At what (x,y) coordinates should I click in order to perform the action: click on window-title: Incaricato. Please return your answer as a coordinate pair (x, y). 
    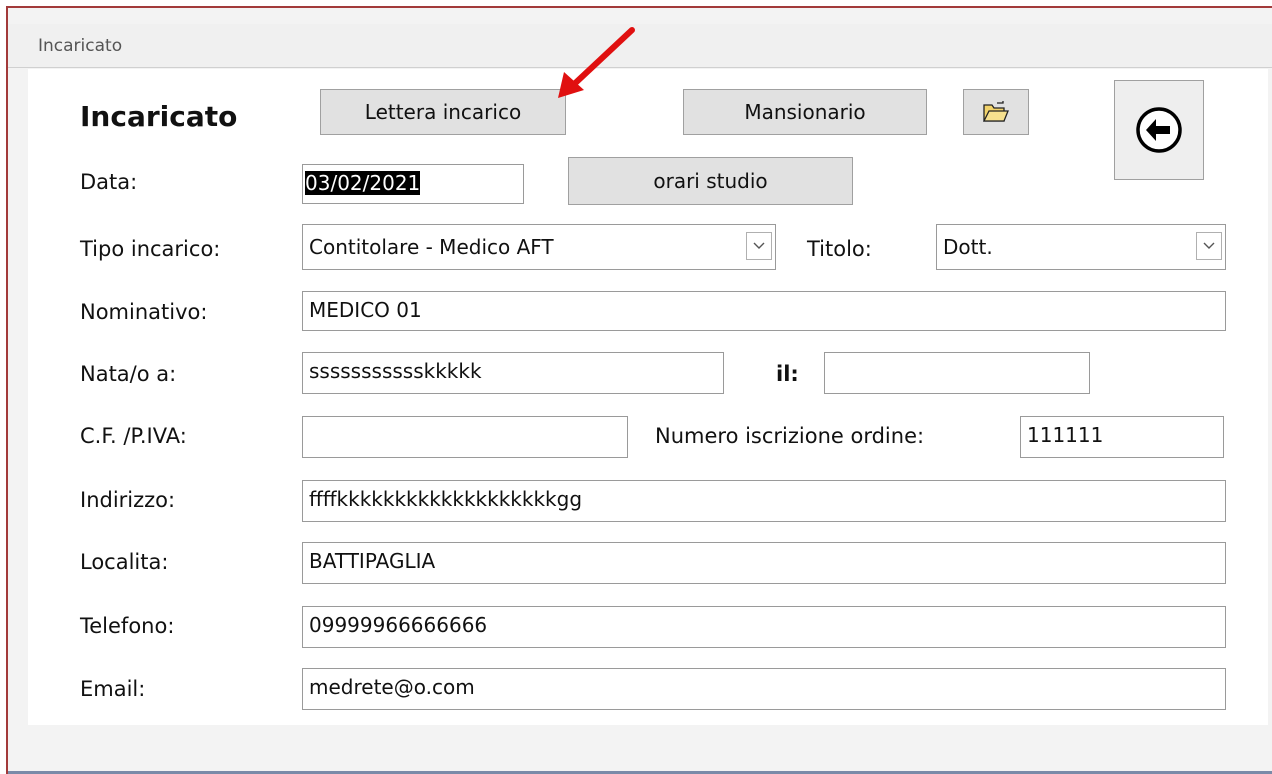
    Looking at the image, I should click on (80, 46).